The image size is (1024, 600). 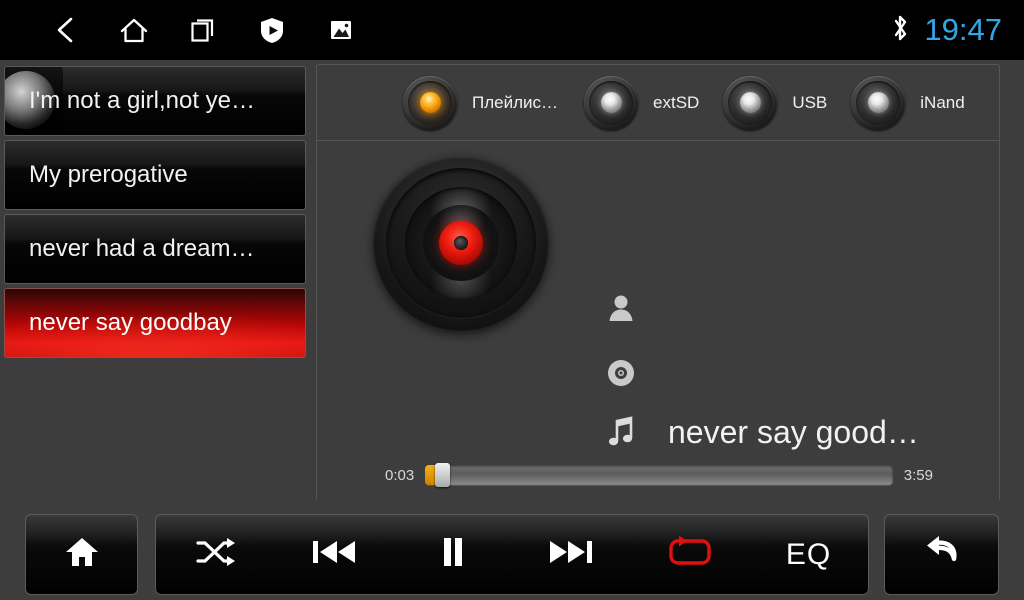 I want to click on next-track-button, so click(x=571, y=554).